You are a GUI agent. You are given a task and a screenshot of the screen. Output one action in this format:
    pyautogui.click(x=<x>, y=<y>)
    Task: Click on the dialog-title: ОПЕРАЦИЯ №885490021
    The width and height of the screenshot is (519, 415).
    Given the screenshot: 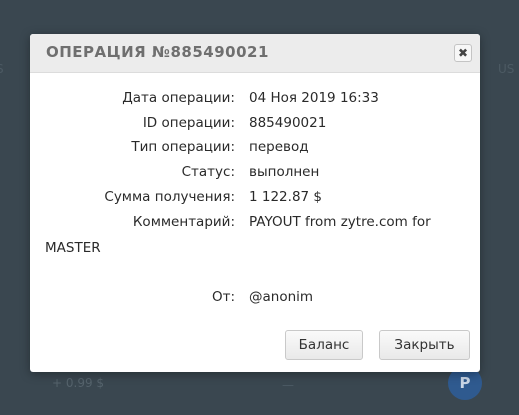 What is the action you would take?
    pyautogui.click(x=157, y=52)
    